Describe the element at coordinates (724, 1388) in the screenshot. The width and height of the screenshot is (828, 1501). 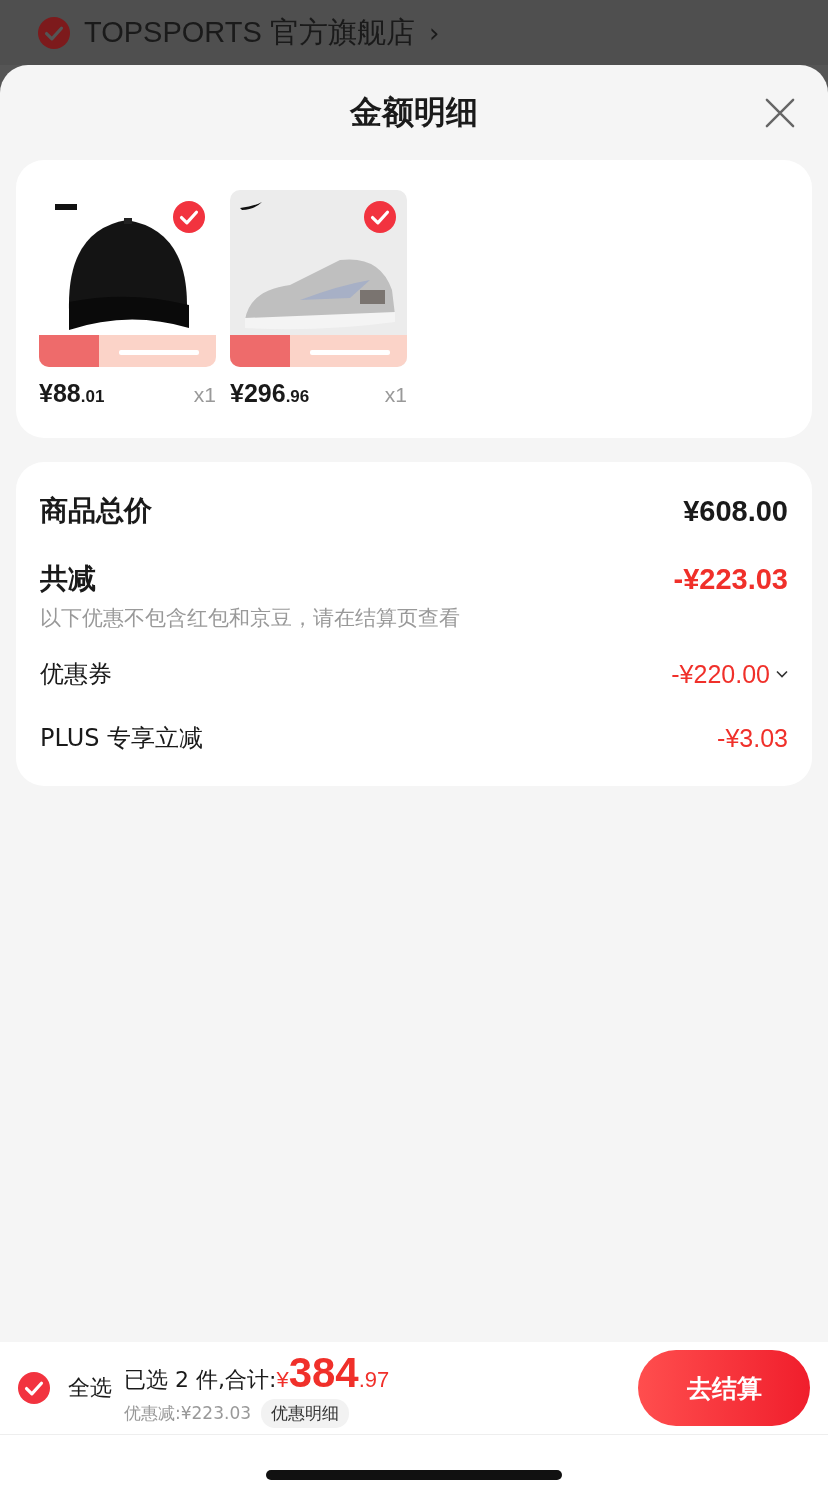
I see `checkout-button: 去结算` at that location.